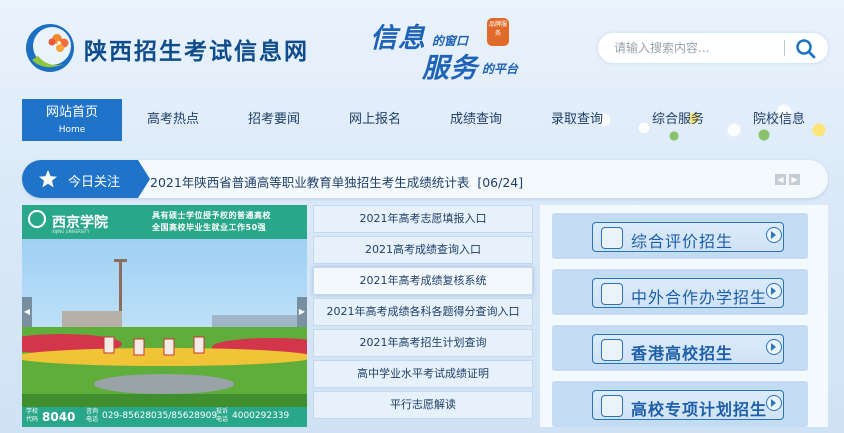 This screenshot has height=433, width=844. Describe the element at coordinates (498, 32) in the screenshot. I see `brand-seal: 品牌服务` at that location.